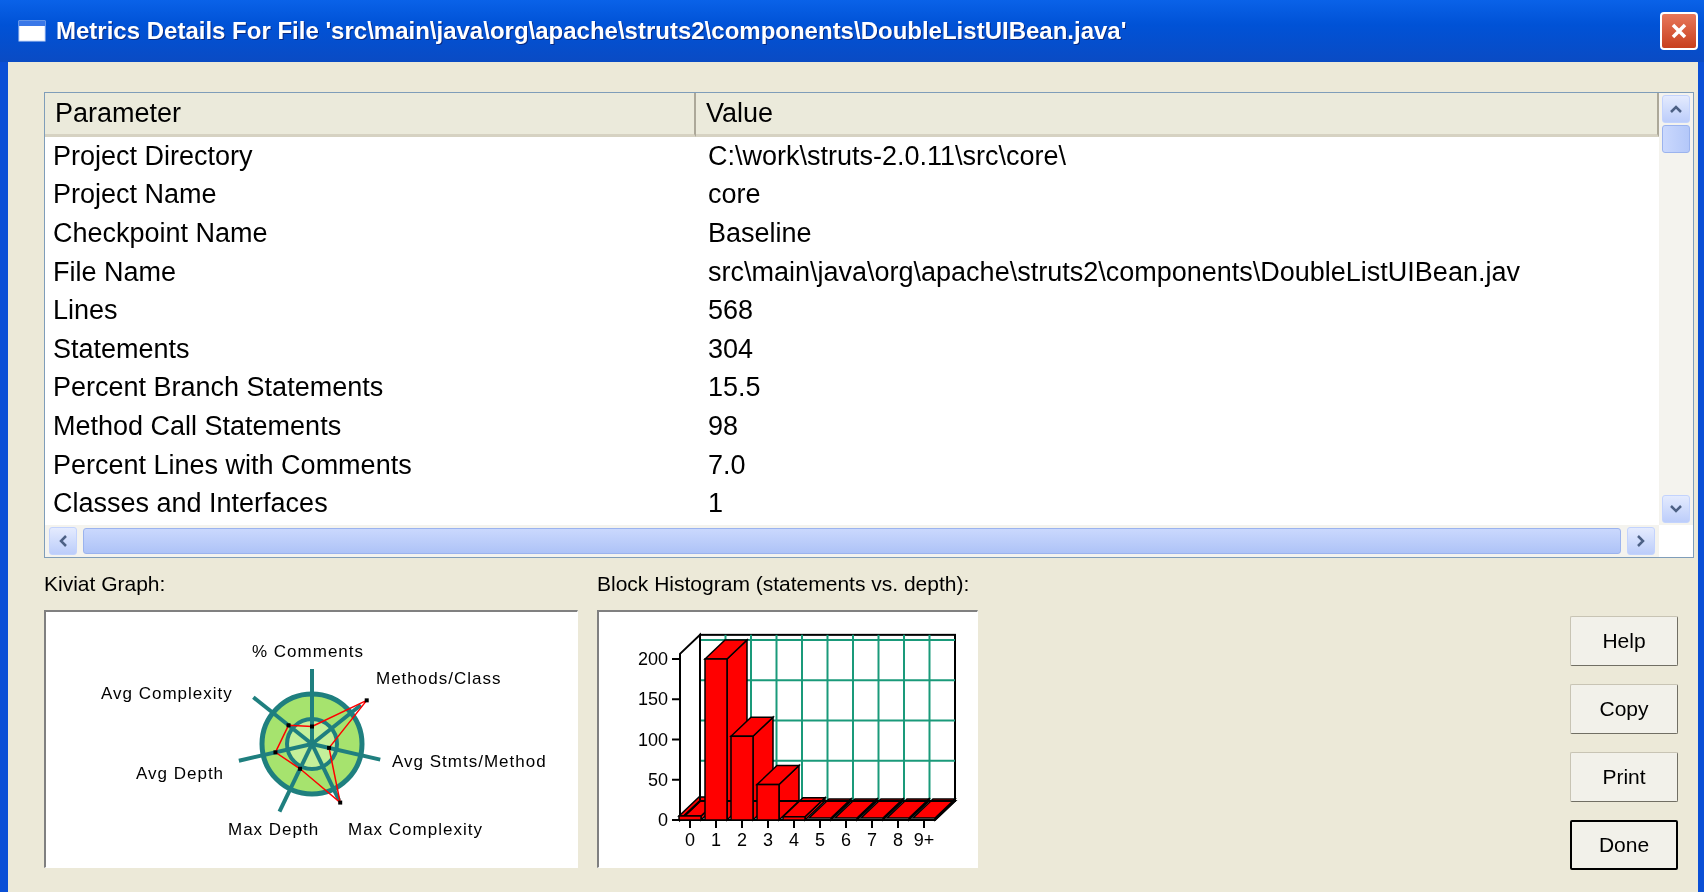  What do you see at coordinates (160, 233) in the screenshot?
I see `table-cell-text: Checkpoint Name` at bounding box center [160, 233].